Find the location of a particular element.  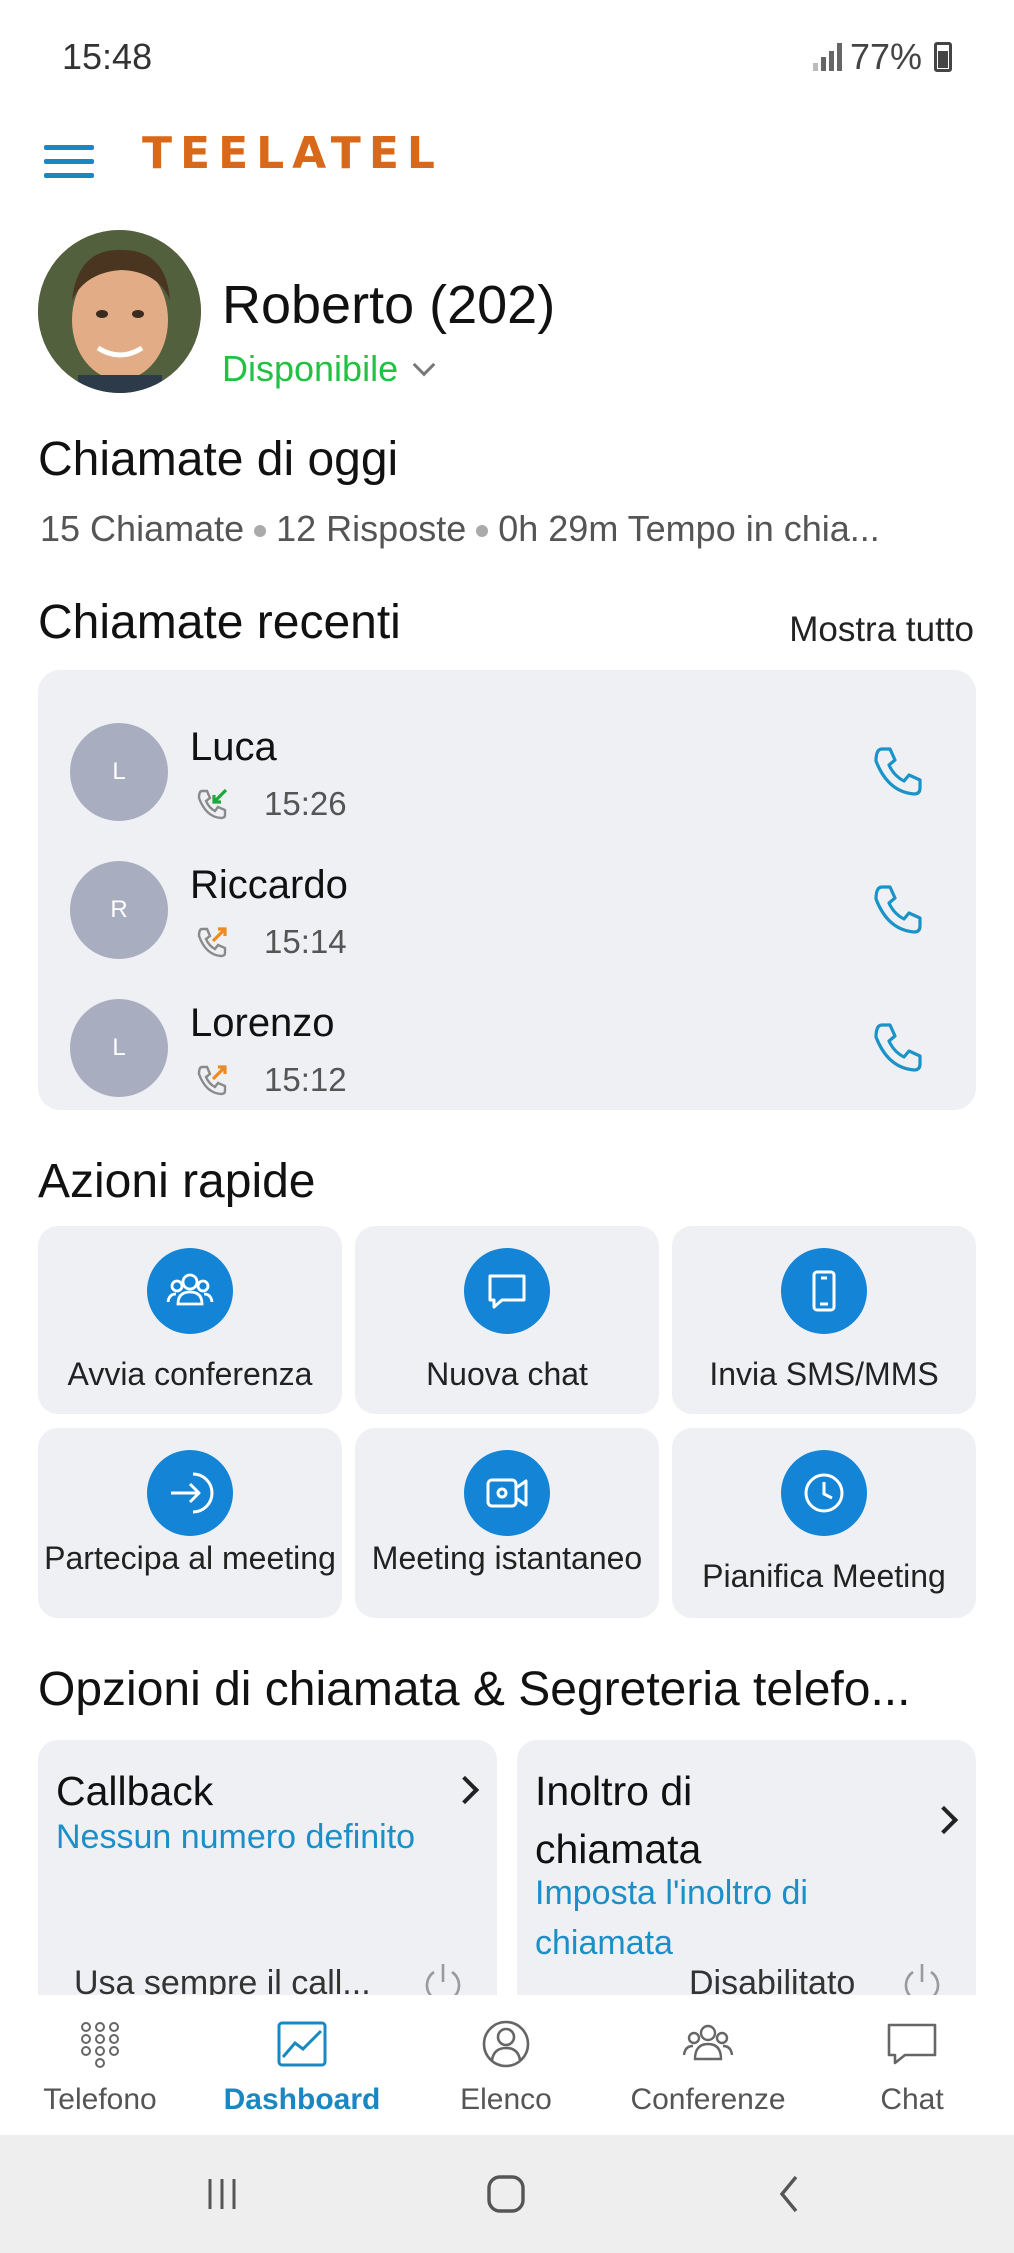

nav-item-dashboard: Dashboard is located at coordinates (302, 2065).